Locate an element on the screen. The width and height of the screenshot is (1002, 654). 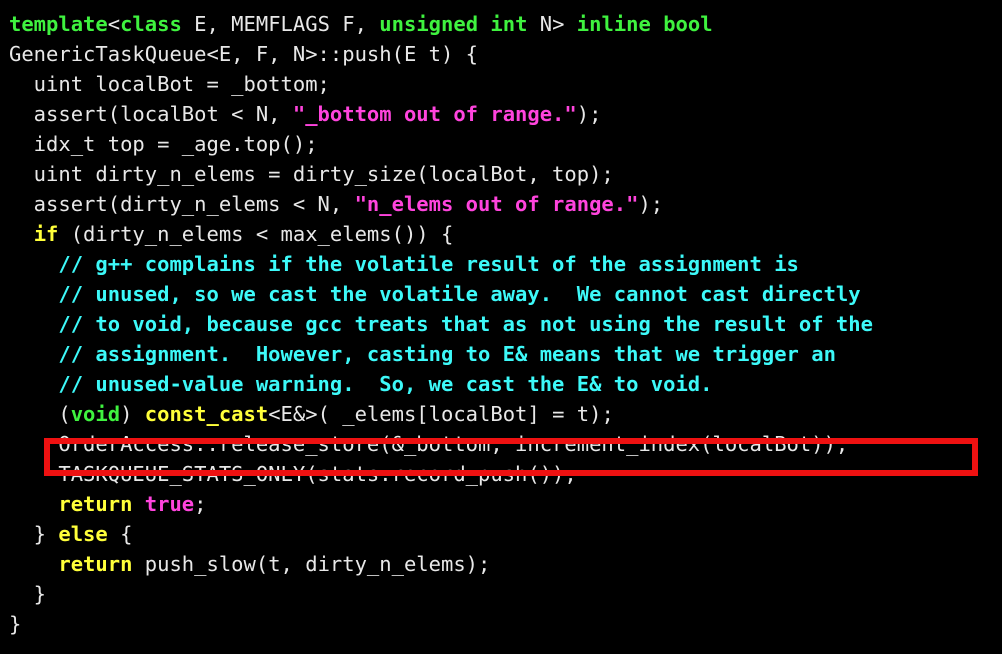
code-token-type: bool is located at coordinates (688, 24).